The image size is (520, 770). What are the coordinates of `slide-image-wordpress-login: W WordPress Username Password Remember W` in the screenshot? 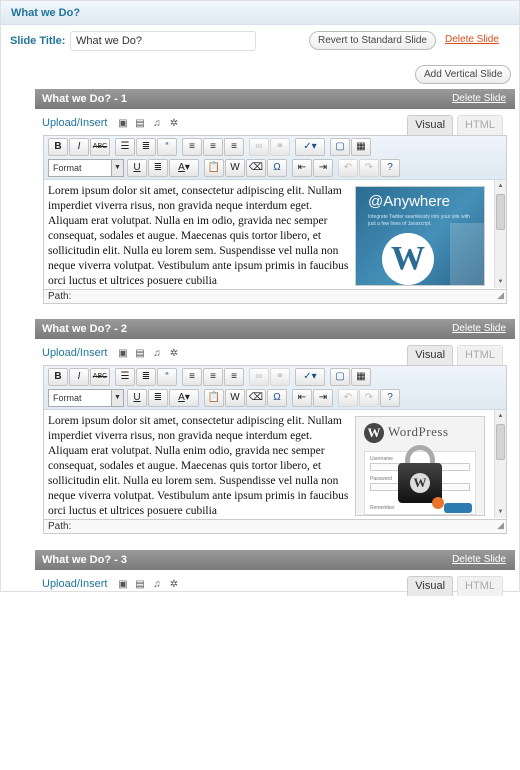 It's located at (420, 466).